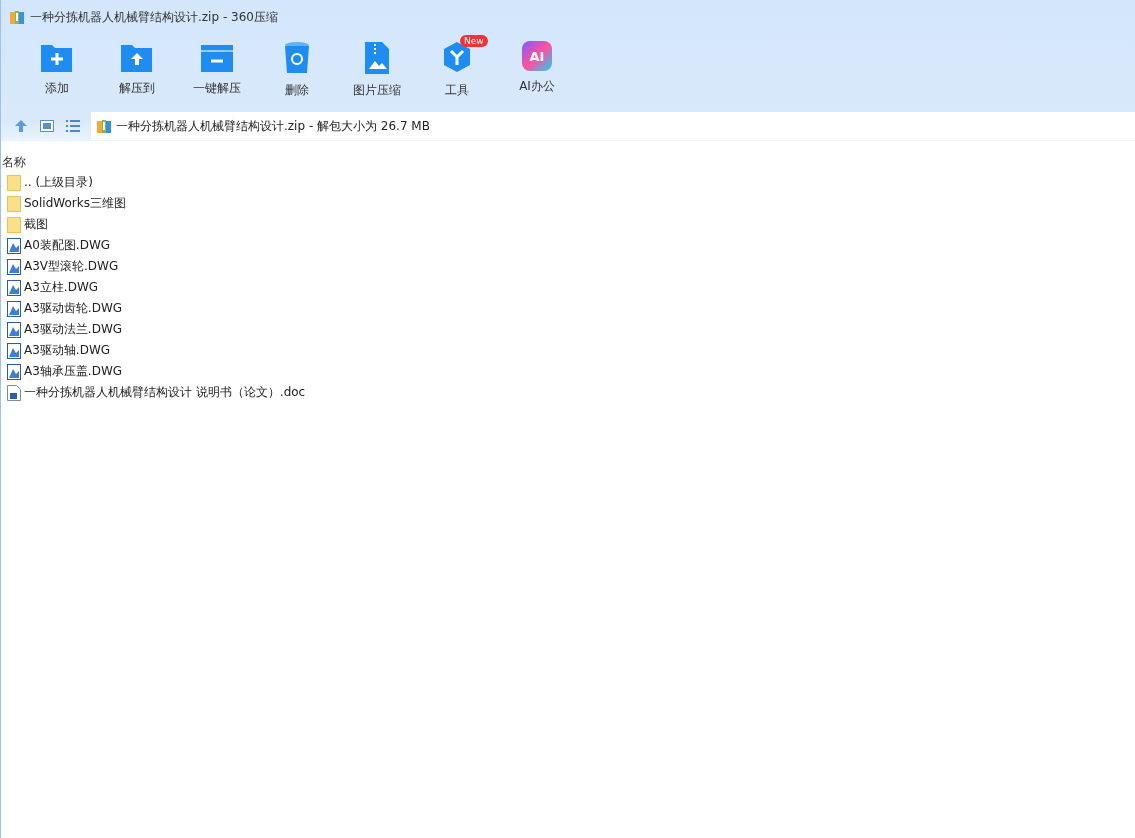 Image resolution: width=1135 pixels, height=838 pixels. What do you see at coordinates (165, 392) in the screenshot?
I see `file-name: 一种分拣机器人机械臂结构设计 说明书（论文）.doc` at bounding box center [165, 392].